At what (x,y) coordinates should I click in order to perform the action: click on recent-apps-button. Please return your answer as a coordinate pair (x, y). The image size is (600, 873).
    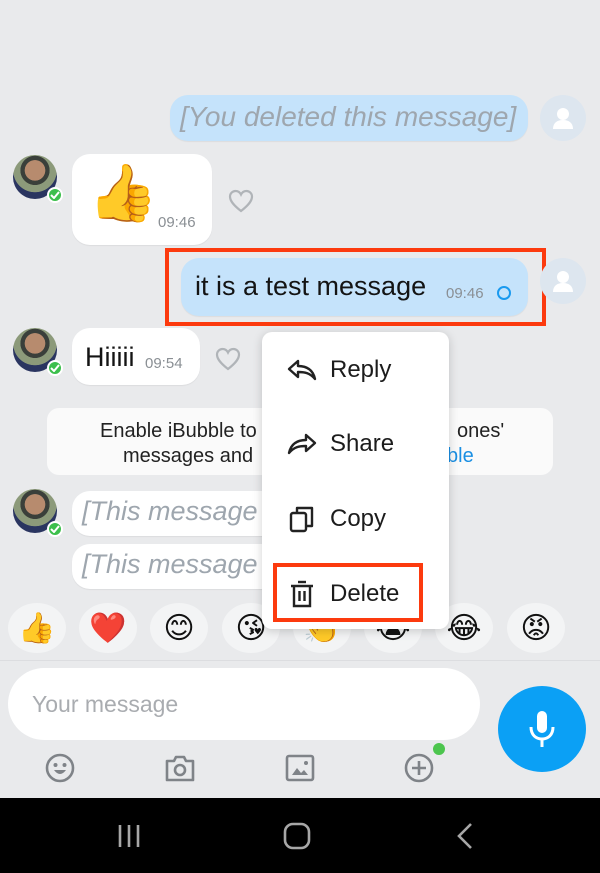
    Looking at the image, I should click on (129, 836).